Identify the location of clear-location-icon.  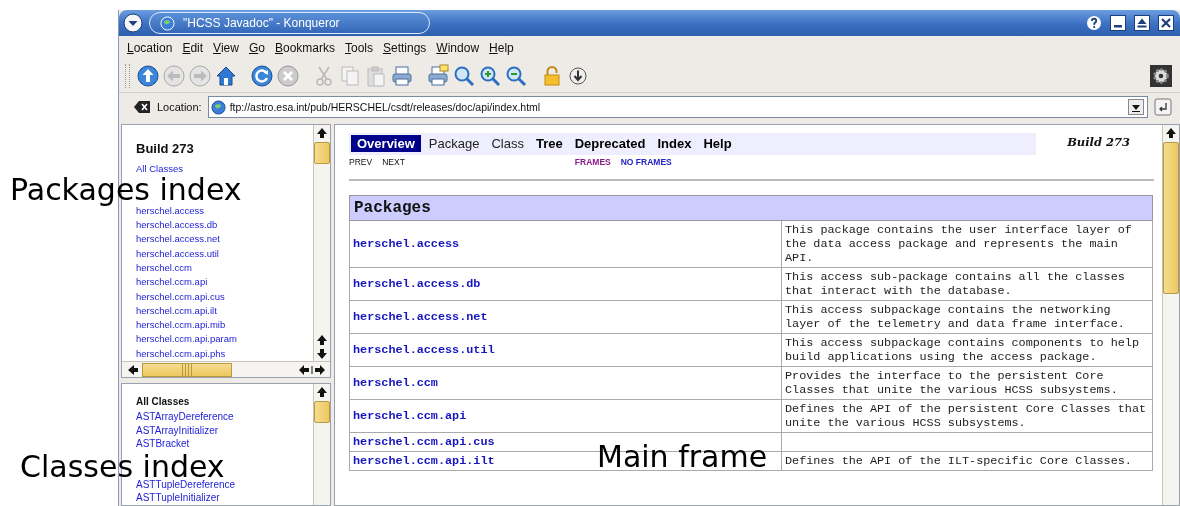
(142, 107).